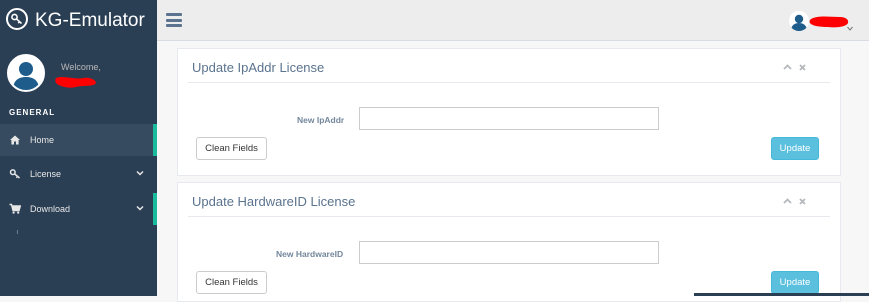 The height and width of the screenshot is (302, 869). I want to click on brand: KG-Emulator, so click(78, 21).